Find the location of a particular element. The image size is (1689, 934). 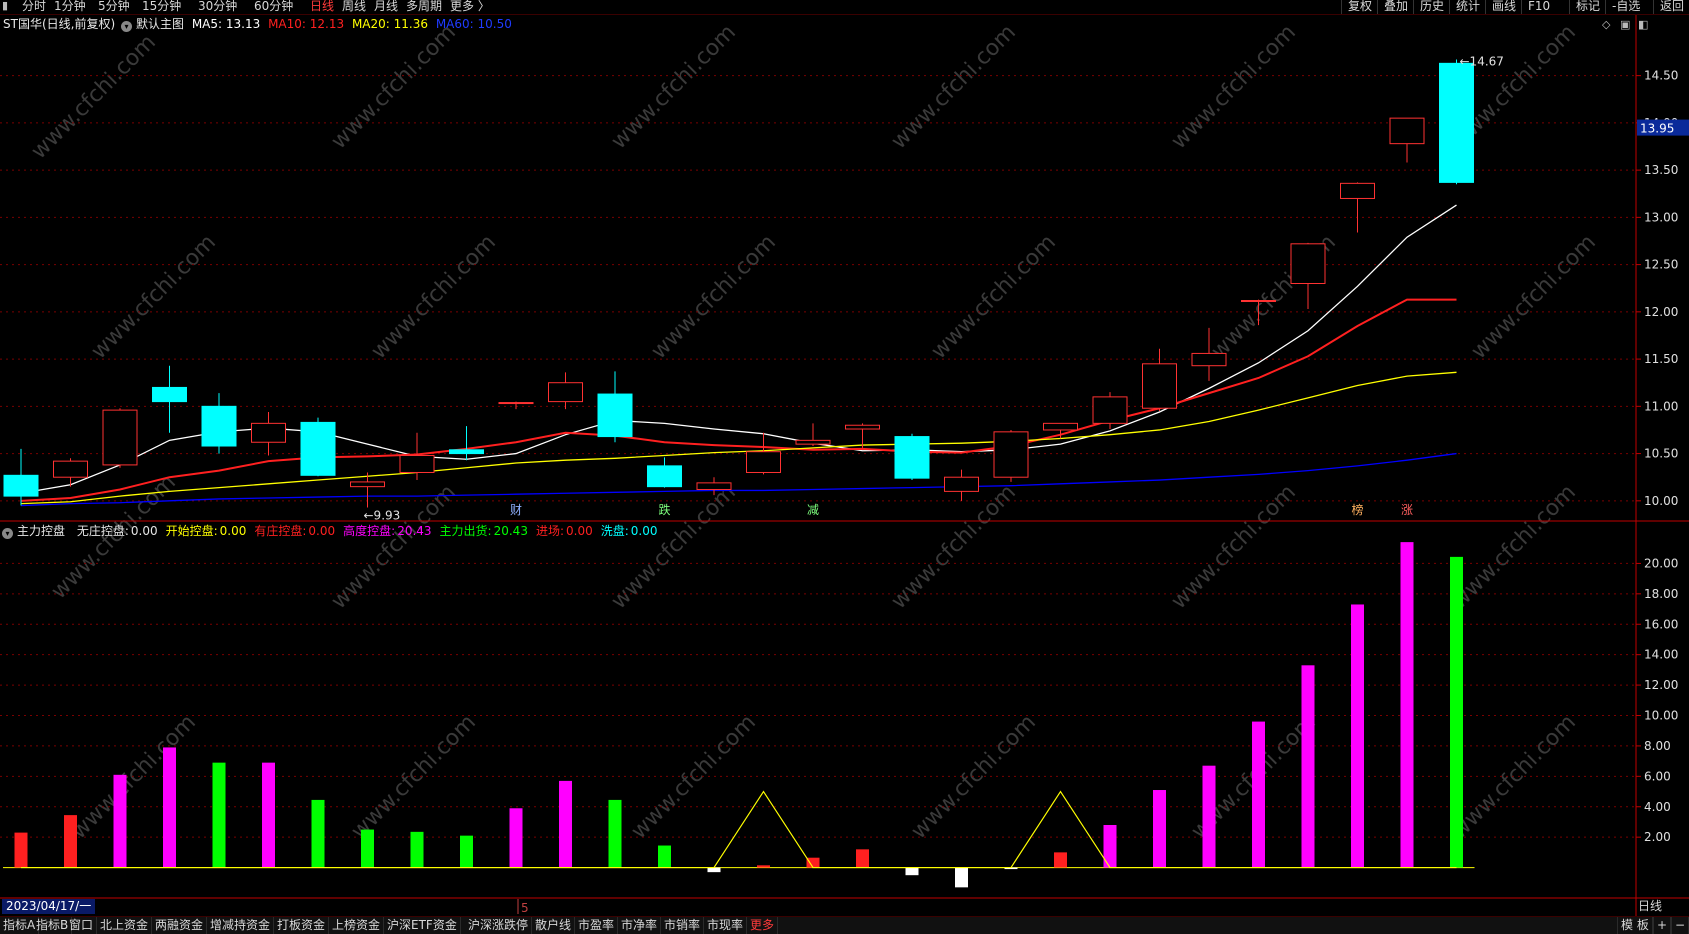

bottom-tab-3: 北上资金 is located at coordinates (125, 925).